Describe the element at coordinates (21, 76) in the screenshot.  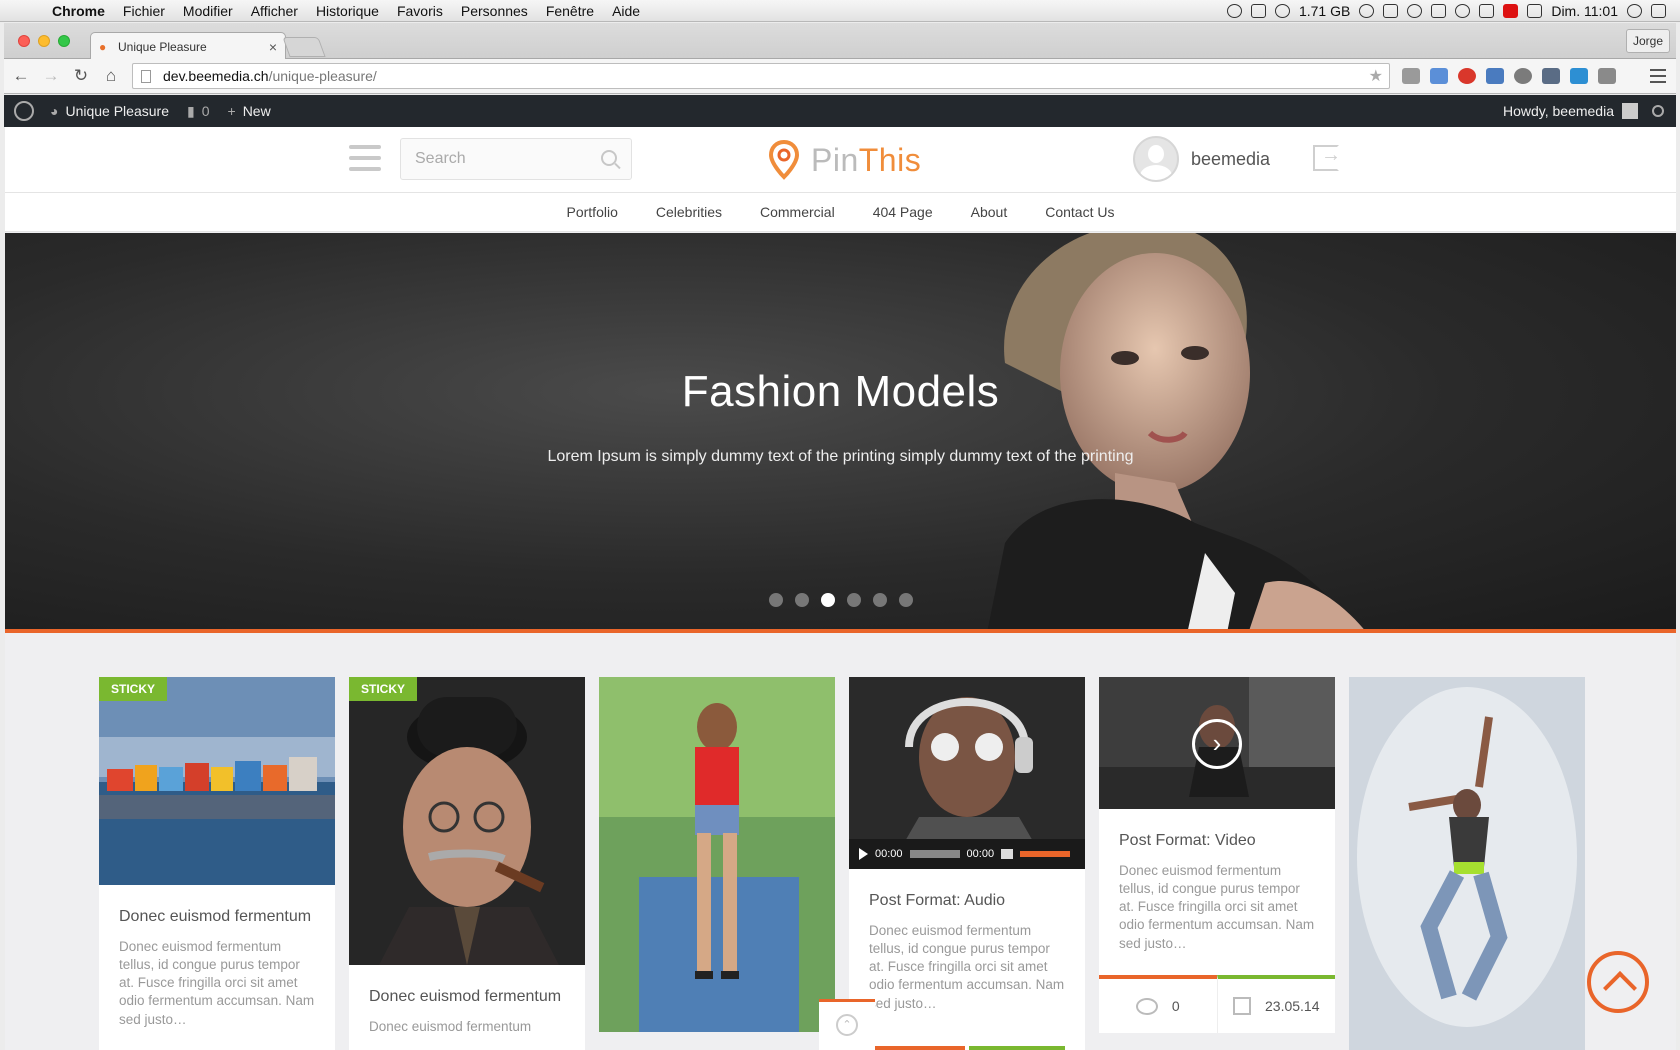
I see `back-icon: ←` at that location.